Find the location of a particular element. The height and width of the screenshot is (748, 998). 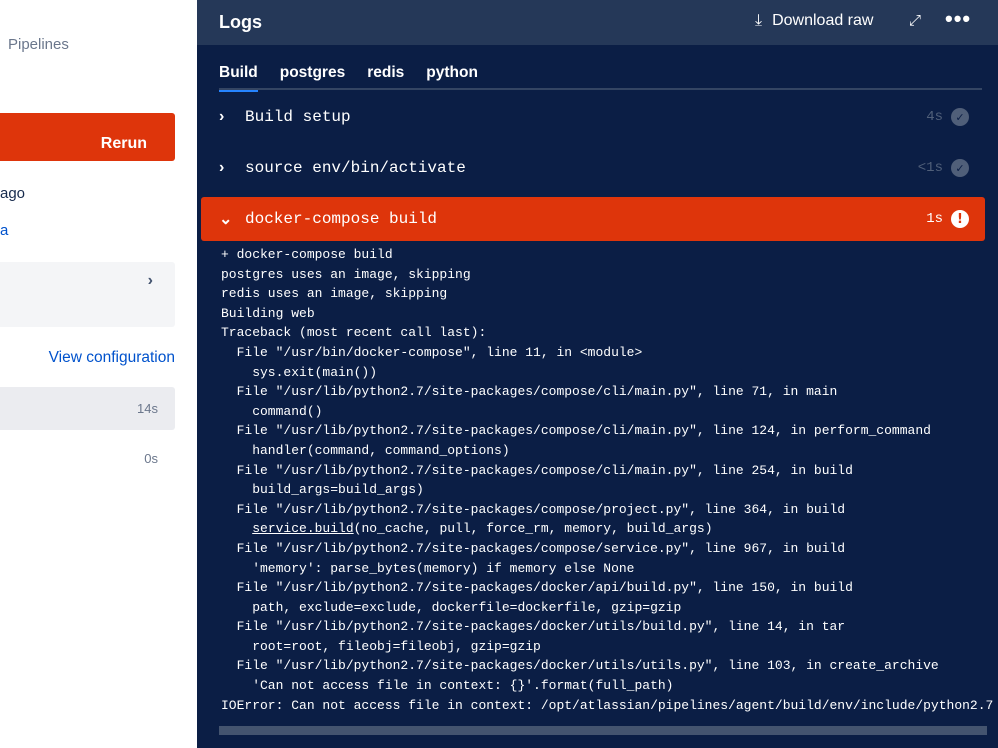

log-line: Building web is located at coordinates (268, 313).